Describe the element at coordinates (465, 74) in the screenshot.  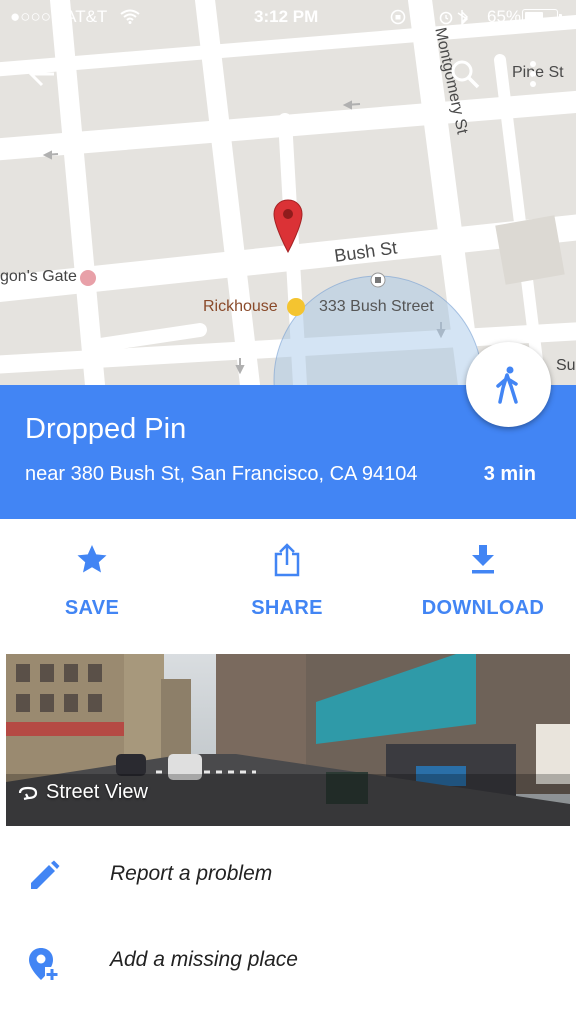
I see `search-icon` at that location.